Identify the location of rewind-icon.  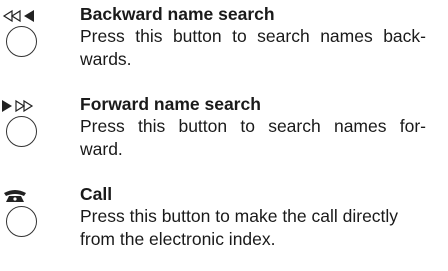
(22, 16).